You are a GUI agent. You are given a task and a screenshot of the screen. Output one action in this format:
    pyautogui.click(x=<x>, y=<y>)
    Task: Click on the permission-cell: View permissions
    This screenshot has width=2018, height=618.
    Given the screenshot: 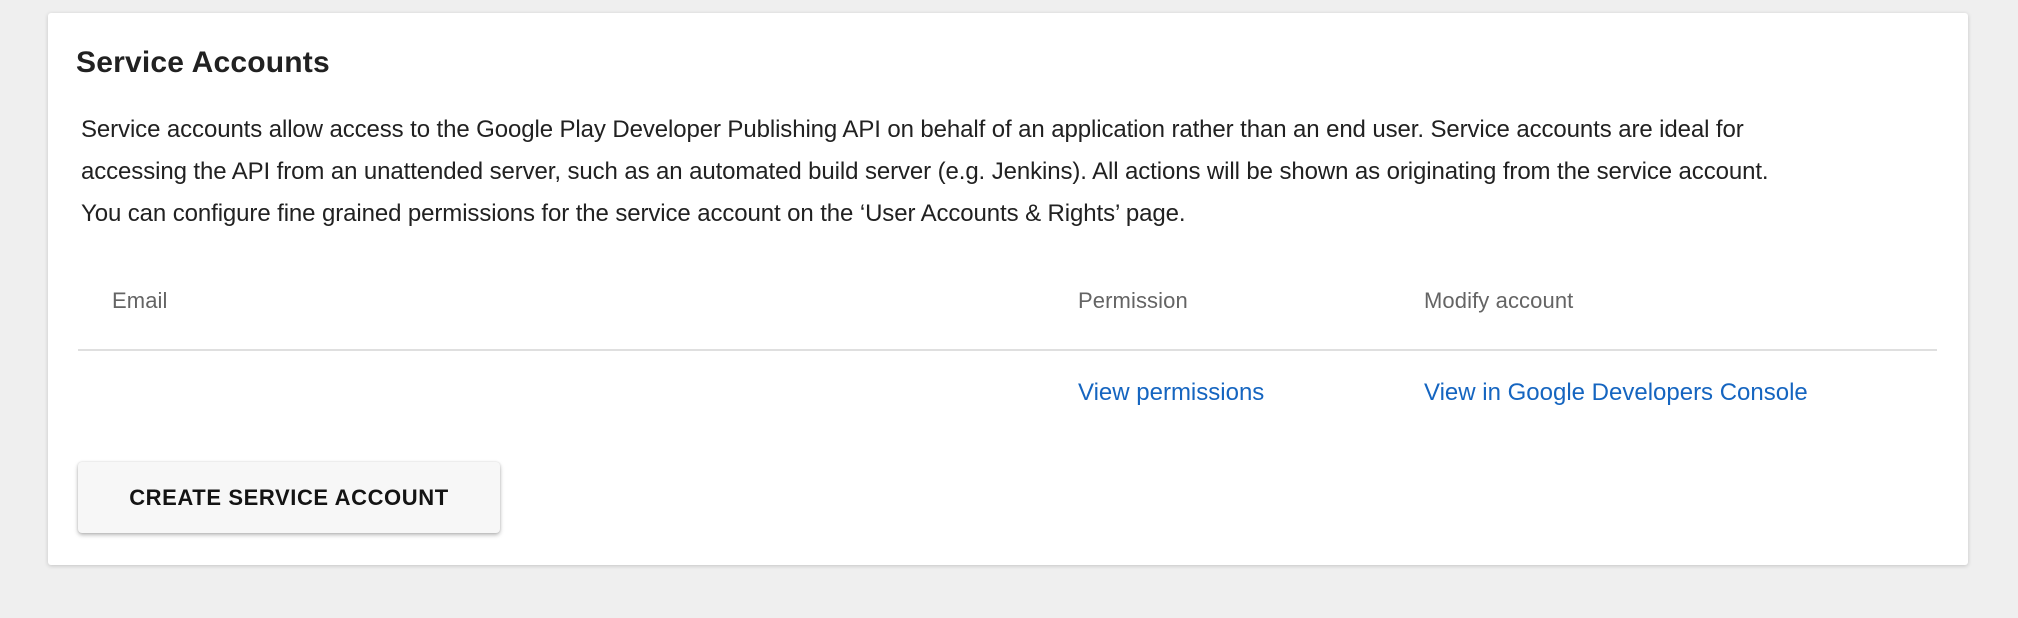 What is the action you would take?
    pyautogui.click(x=1251, y=393)
    